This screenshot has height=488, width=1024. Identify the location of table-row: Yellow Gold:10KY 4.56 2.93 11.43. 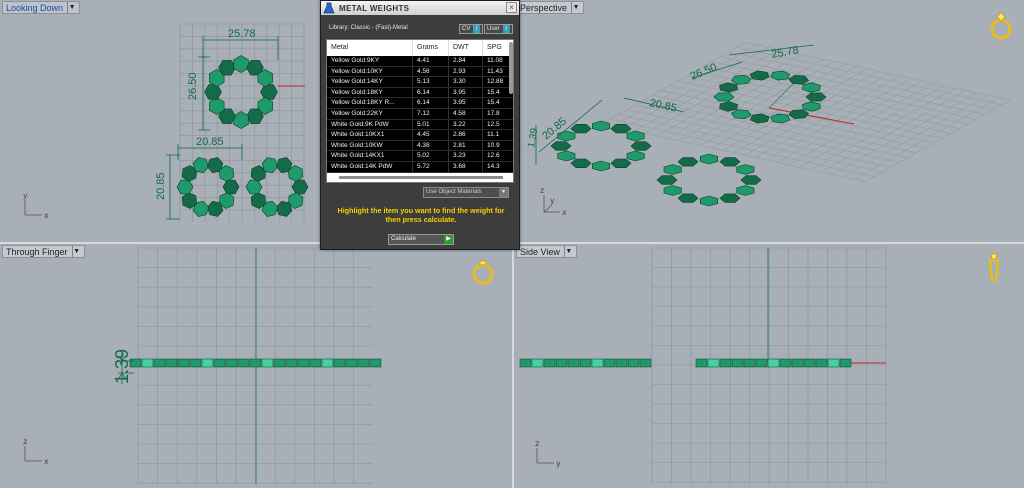
(420, 72).